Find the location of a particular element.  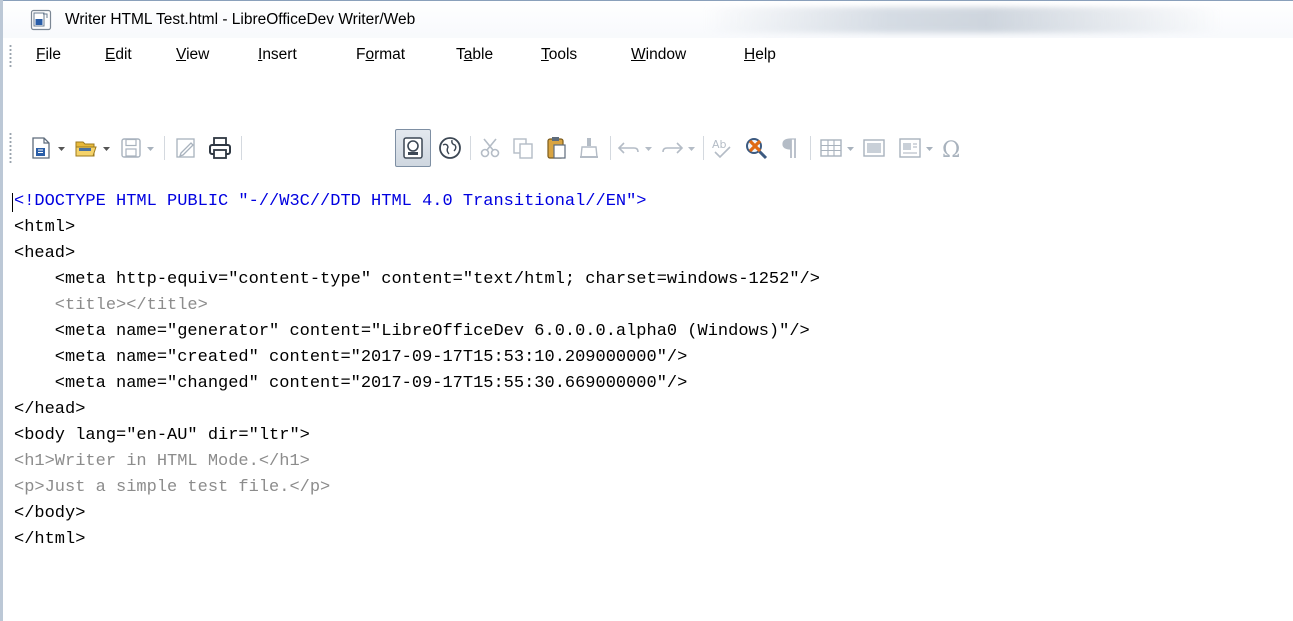

source-line: <h1>Writer in HTML Mode.</h1> is located at coordinates (162, 461).